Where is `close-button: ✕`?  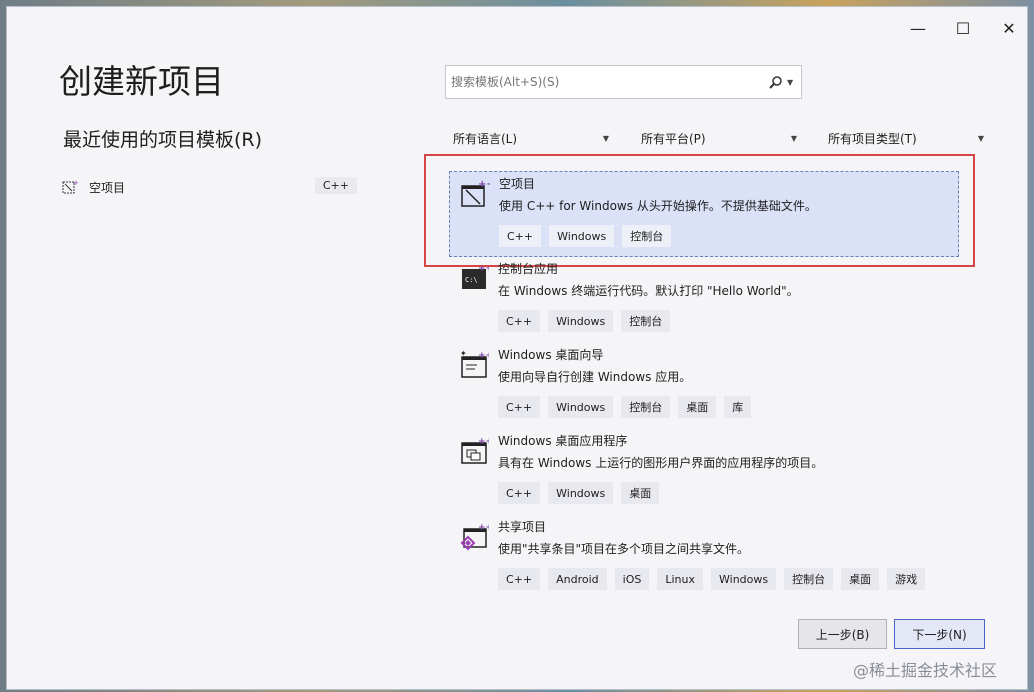 close-button: ✕ is located at coordinates (1009, 28).